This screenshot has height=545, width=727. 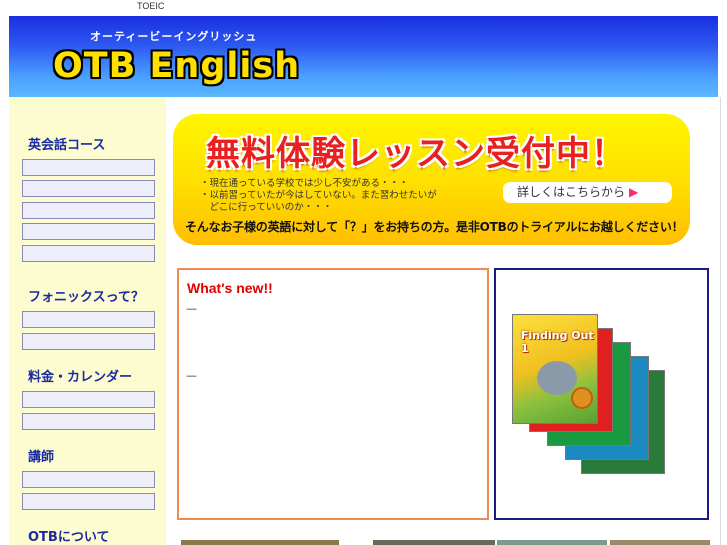 I want to click on banner-bullet: ・現在通っている学校では少し不安がある・・・, so click(x=304, y=183).